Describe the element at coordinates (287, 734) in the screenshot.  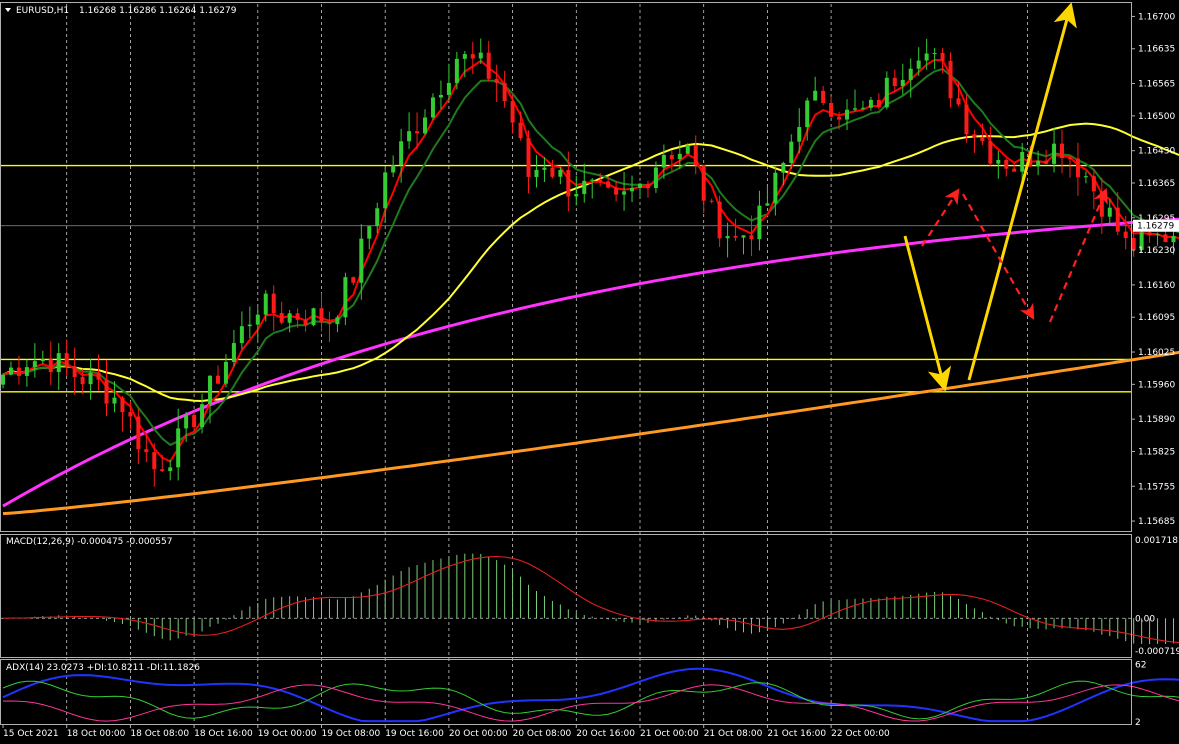
I see `time-tick-label: 19 Oct 00:00` at that location.